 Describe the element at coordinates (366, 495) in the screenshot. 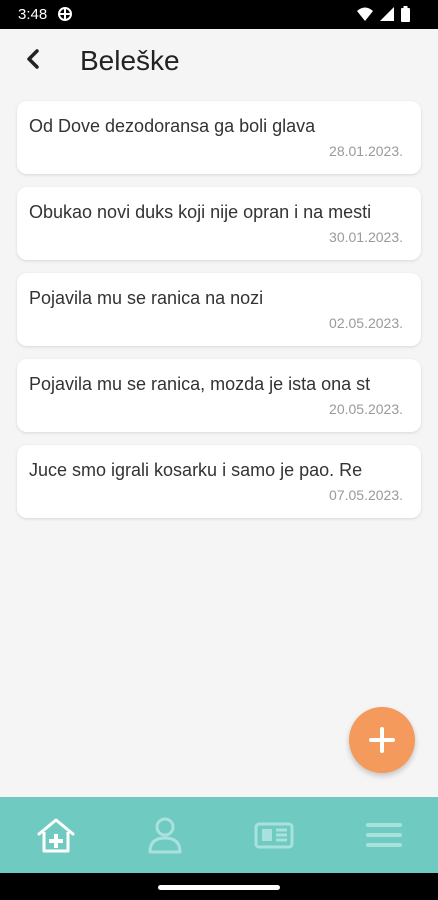

I see `note-date: 07.05.2023.` at that location.